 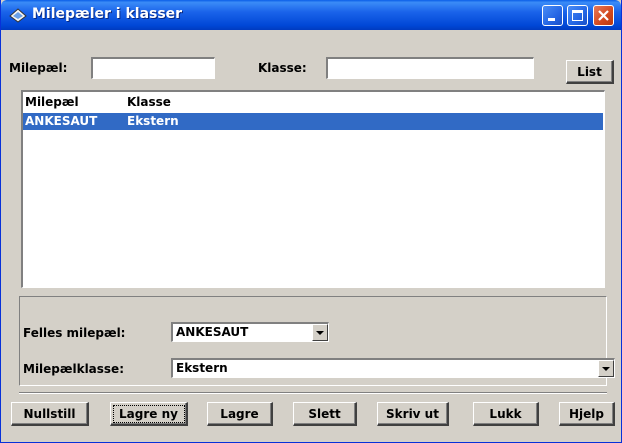 I want to click on divider, so click(x=313, y=393).